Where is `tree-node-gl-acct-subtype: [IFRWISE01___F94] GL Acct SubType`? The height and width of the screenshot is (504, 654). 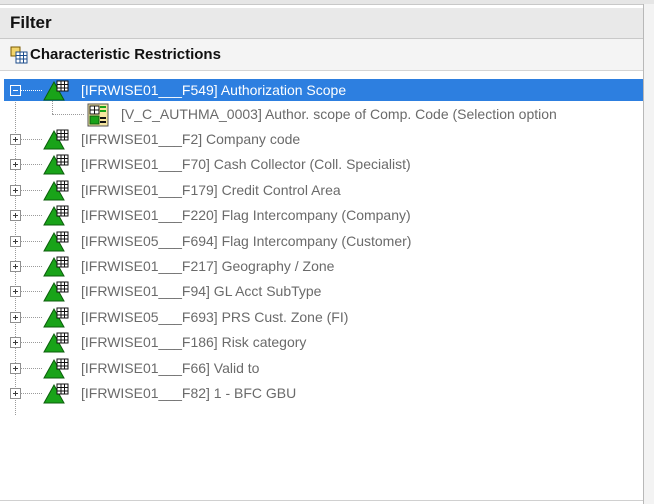 tree-node-gl-acct-subtype: [IFRWISE01___F94] GL Acct SubType is located at coordinates (321, 292).